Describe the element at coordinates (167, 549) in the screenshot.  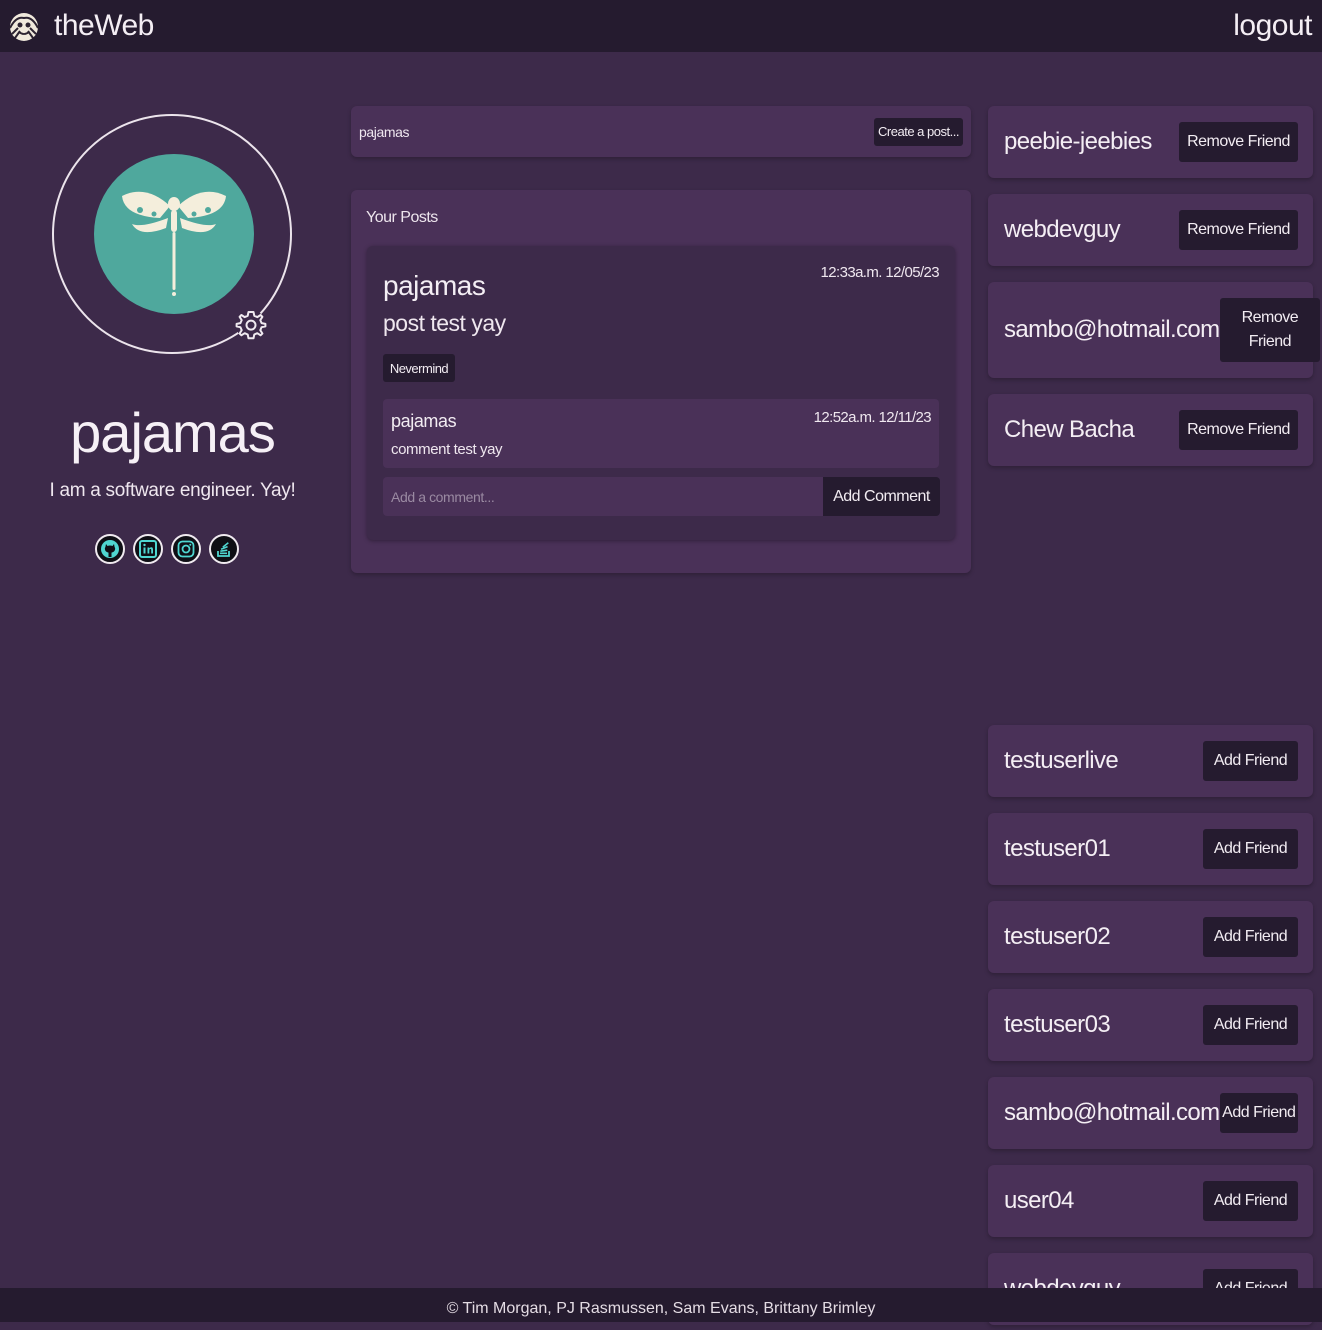
I see `social-links` at that location.